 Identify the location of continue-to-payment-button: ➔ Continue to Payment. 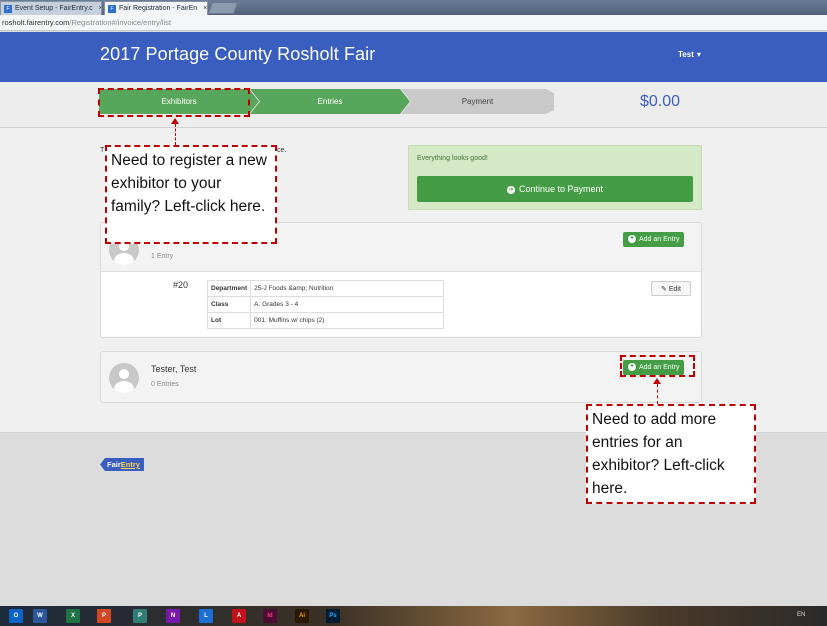
(555, 189).